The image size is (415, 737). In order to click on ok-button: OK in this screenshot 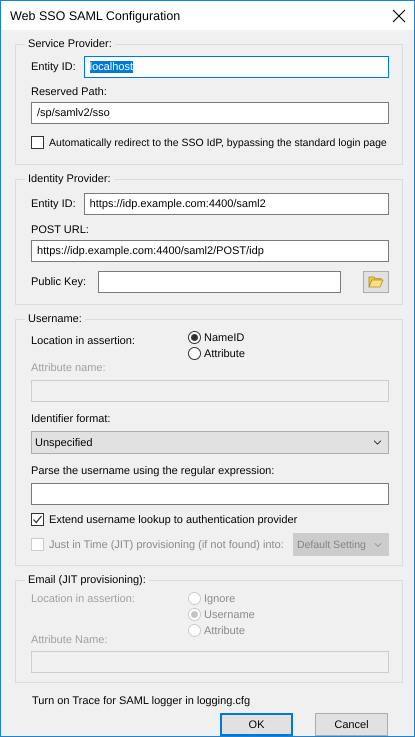, I will do `click(256, 724)`.